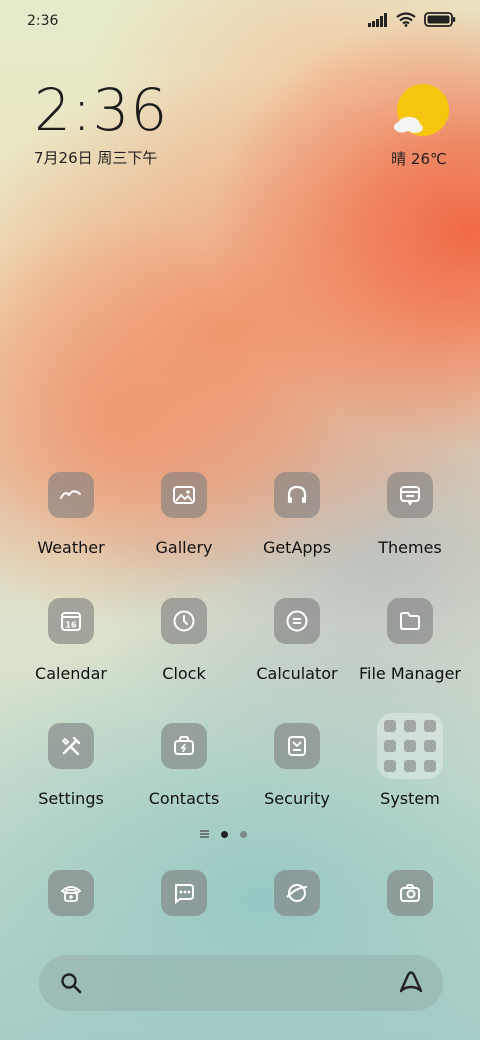 The image size is (480, 1040). What do you see at coordinates (184, 798) in the screenshot?
I see `app-label: Contacts` at bounding box center [184, 798].